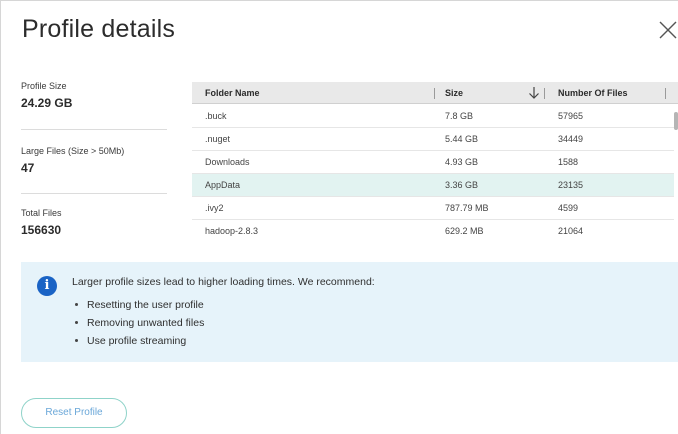  Describe the element at coordinates (568, 208) in the screenshot. I see `files-cell: 4599` at that location.